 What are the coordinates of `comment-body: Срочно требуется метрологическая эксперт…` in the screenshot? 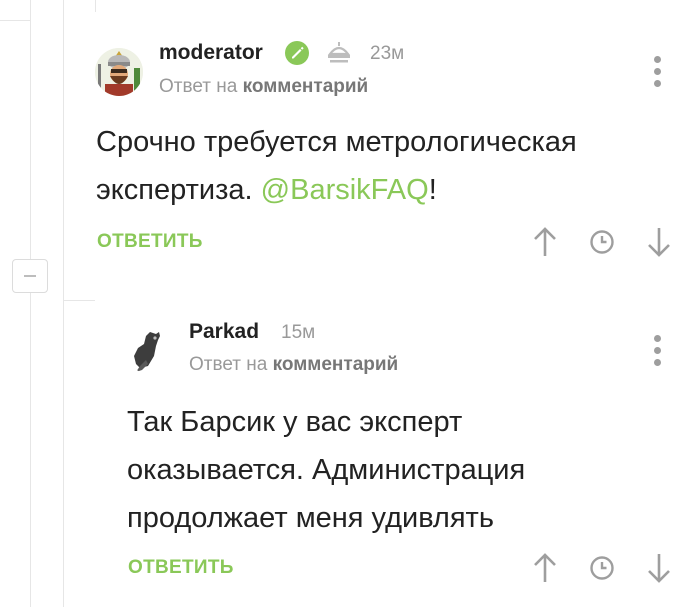 It's located at (391, 166).